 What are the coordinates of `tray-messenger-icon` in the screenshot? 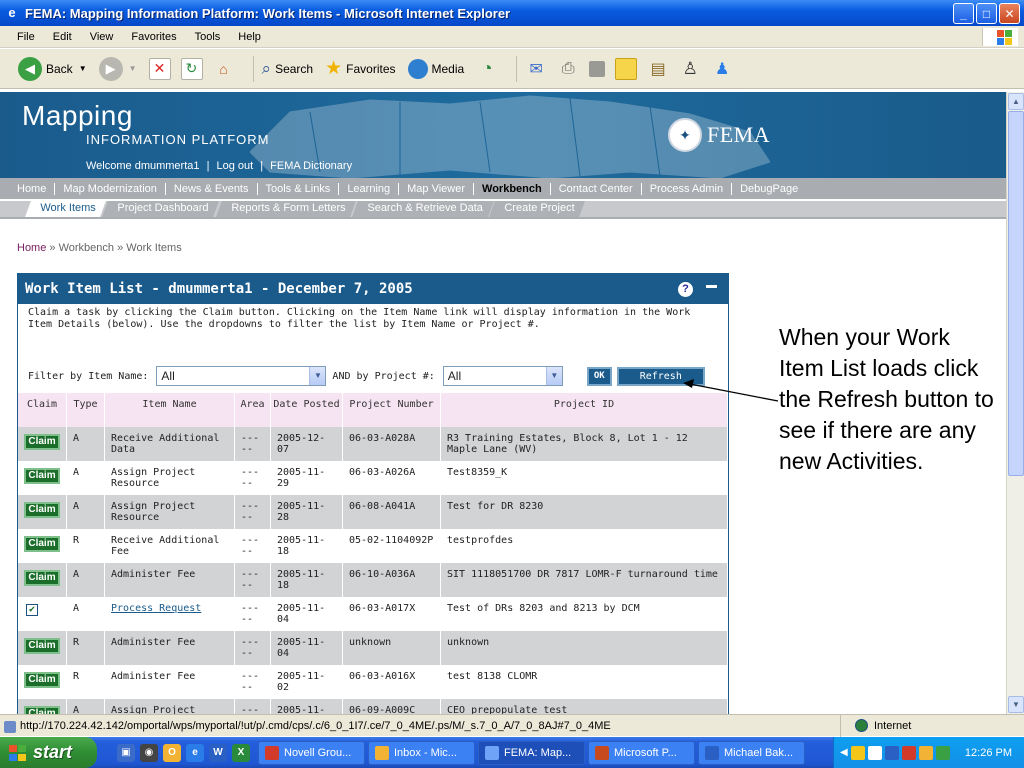 It's located at (857, 752).